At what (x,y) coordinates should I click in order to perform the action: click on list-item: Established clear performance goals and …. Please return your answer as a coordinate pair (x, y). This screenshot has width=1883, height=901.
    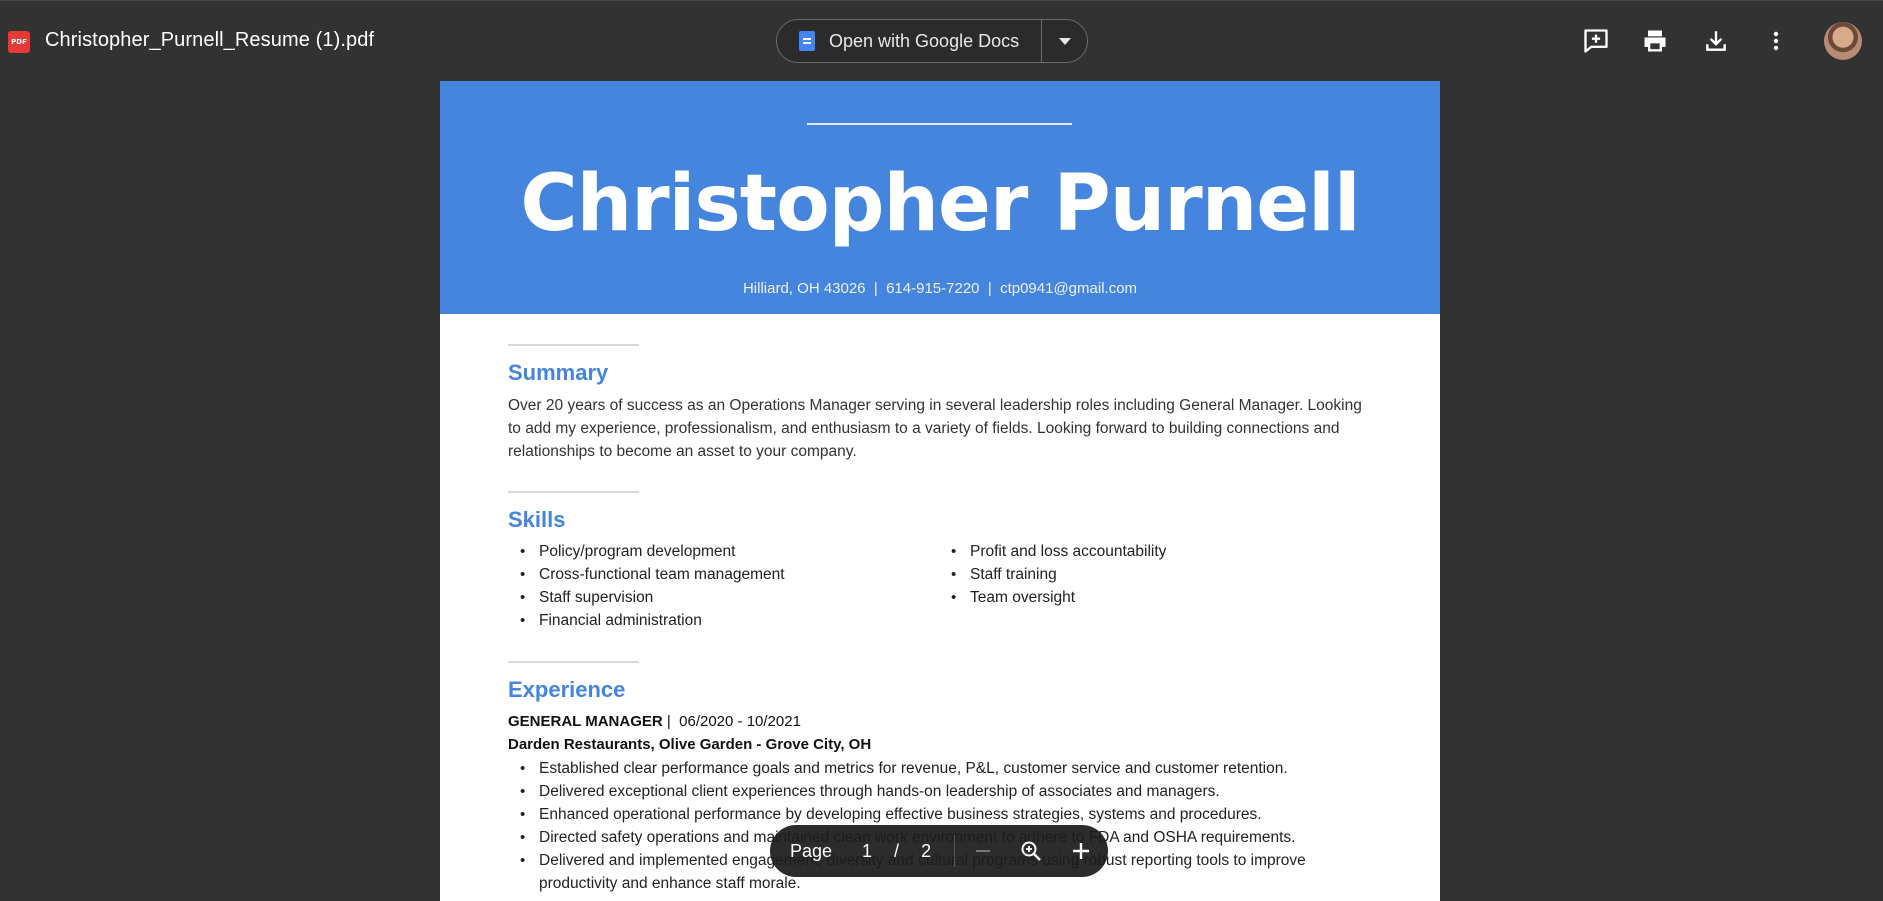
    Looking at the image, I should click on (913, 768).